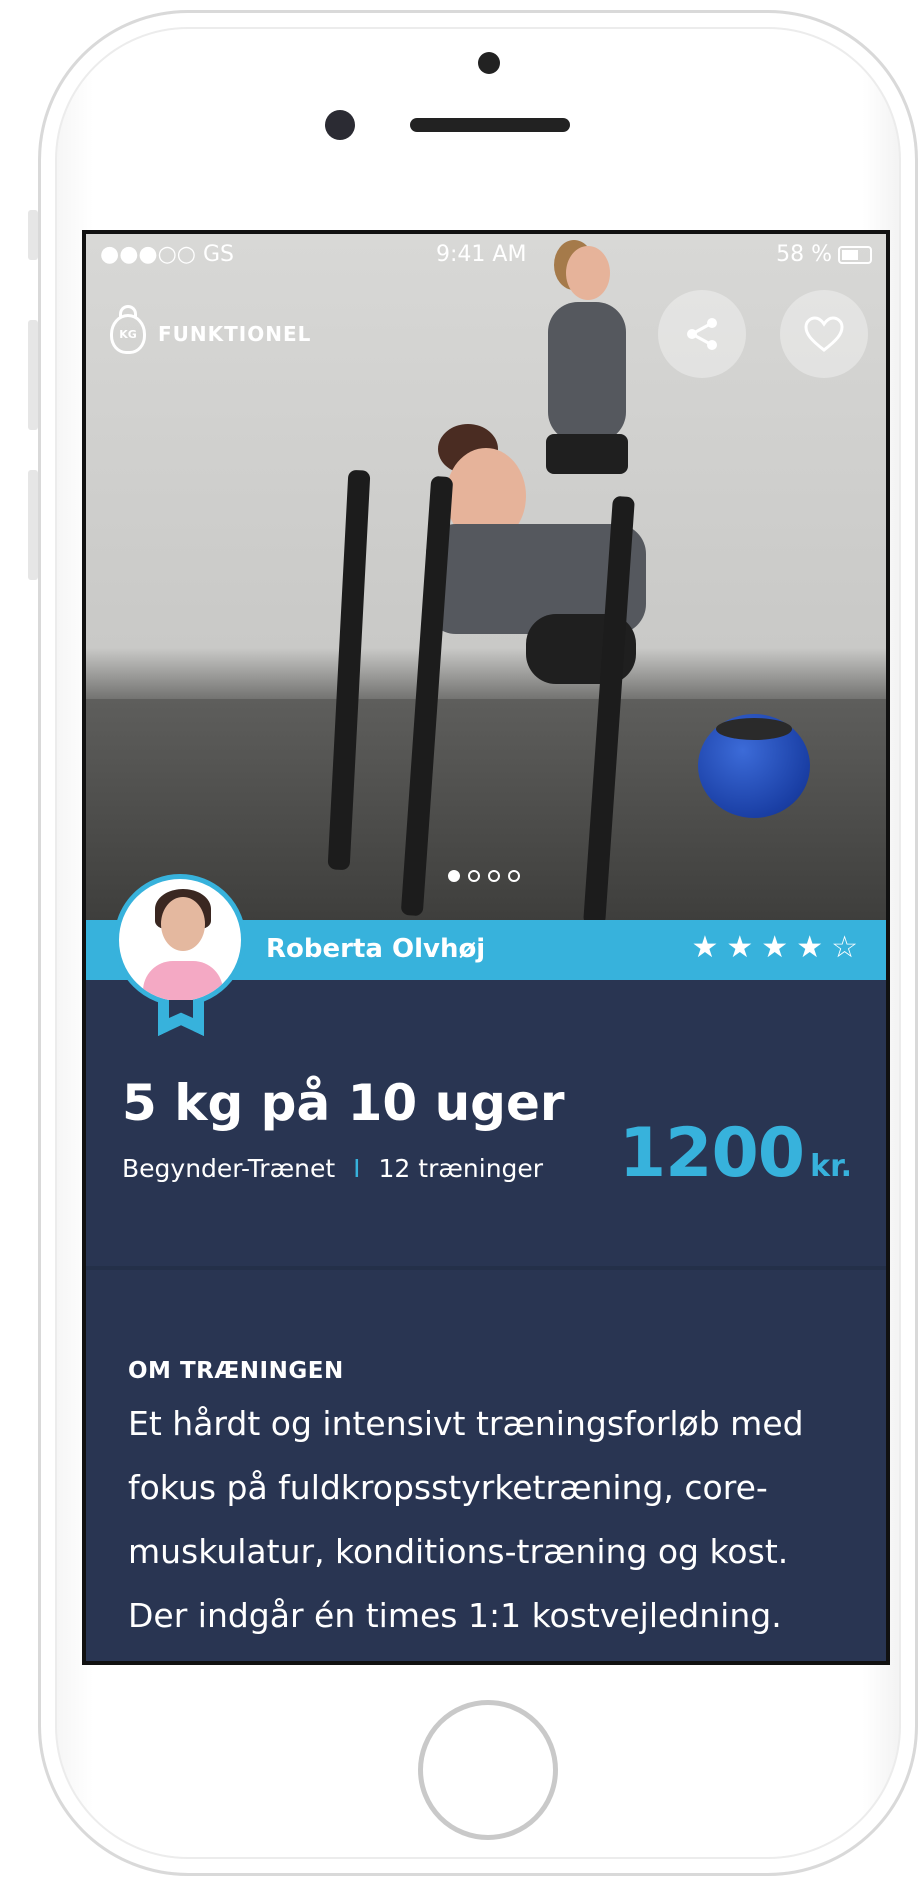  What do you see at coordinates (804, 254) in the screenshot?
I see `battery-percent: 58 %` at bounding box center [804, 254].